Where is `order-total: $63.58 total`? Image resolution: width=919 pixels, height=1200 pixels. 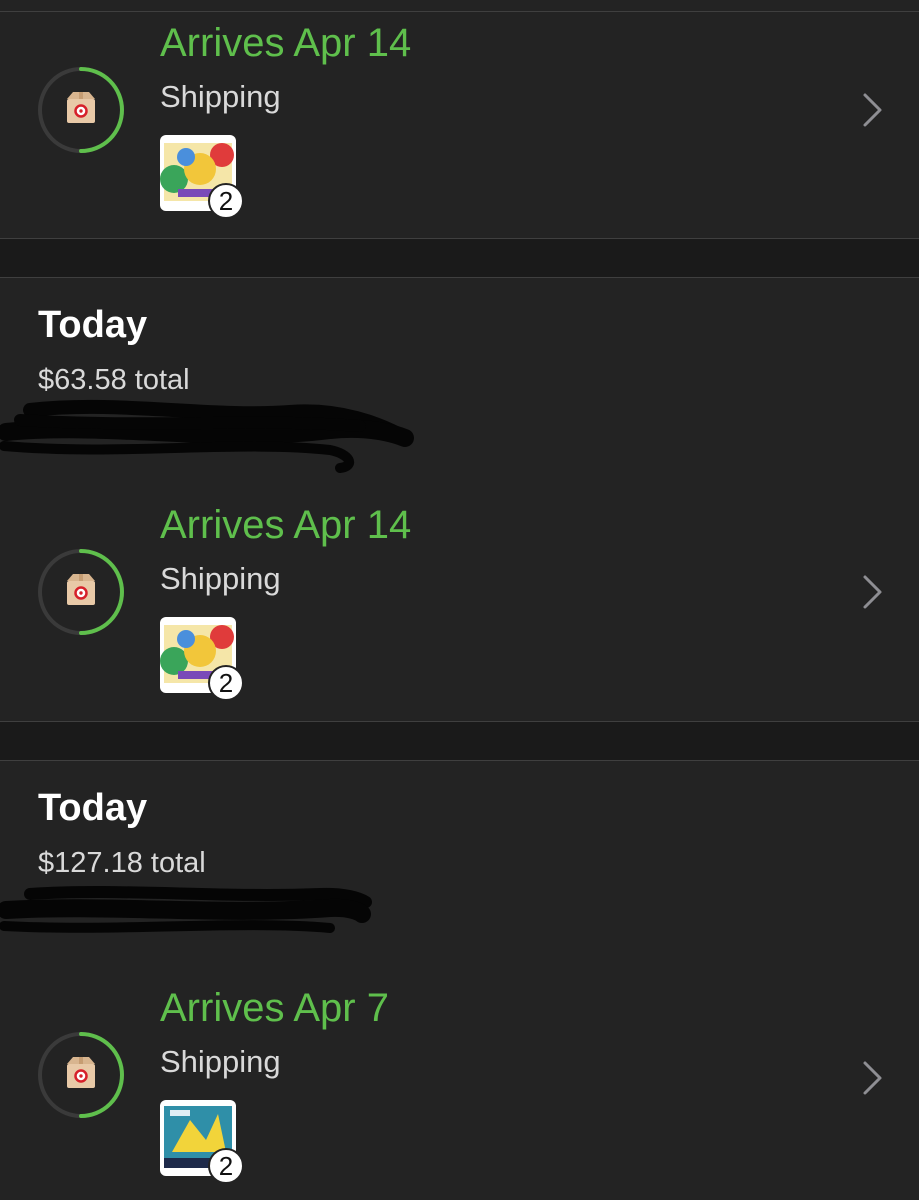 order-total: $63.58 total is located at coordinates (114, 380).